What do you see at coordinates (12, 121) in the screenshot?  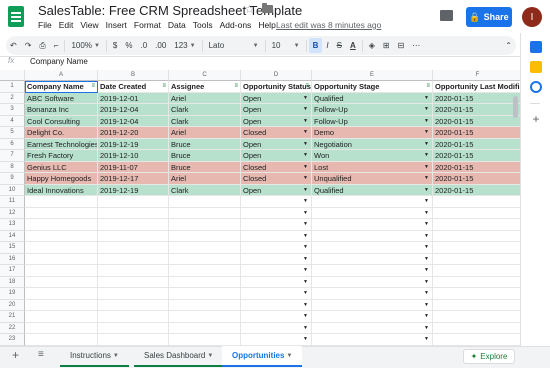 I see `row-number: 4` at bounding box center [12, 121].